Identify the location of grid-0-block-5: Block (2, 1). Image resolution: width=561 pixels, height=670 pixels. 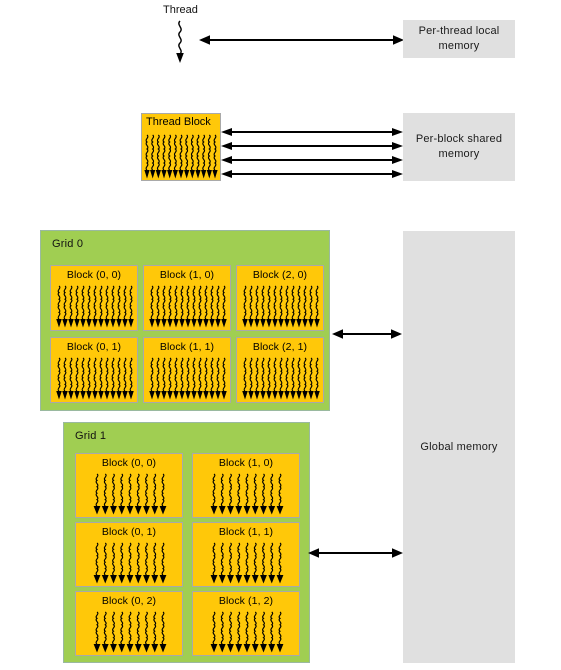
(280, 370).